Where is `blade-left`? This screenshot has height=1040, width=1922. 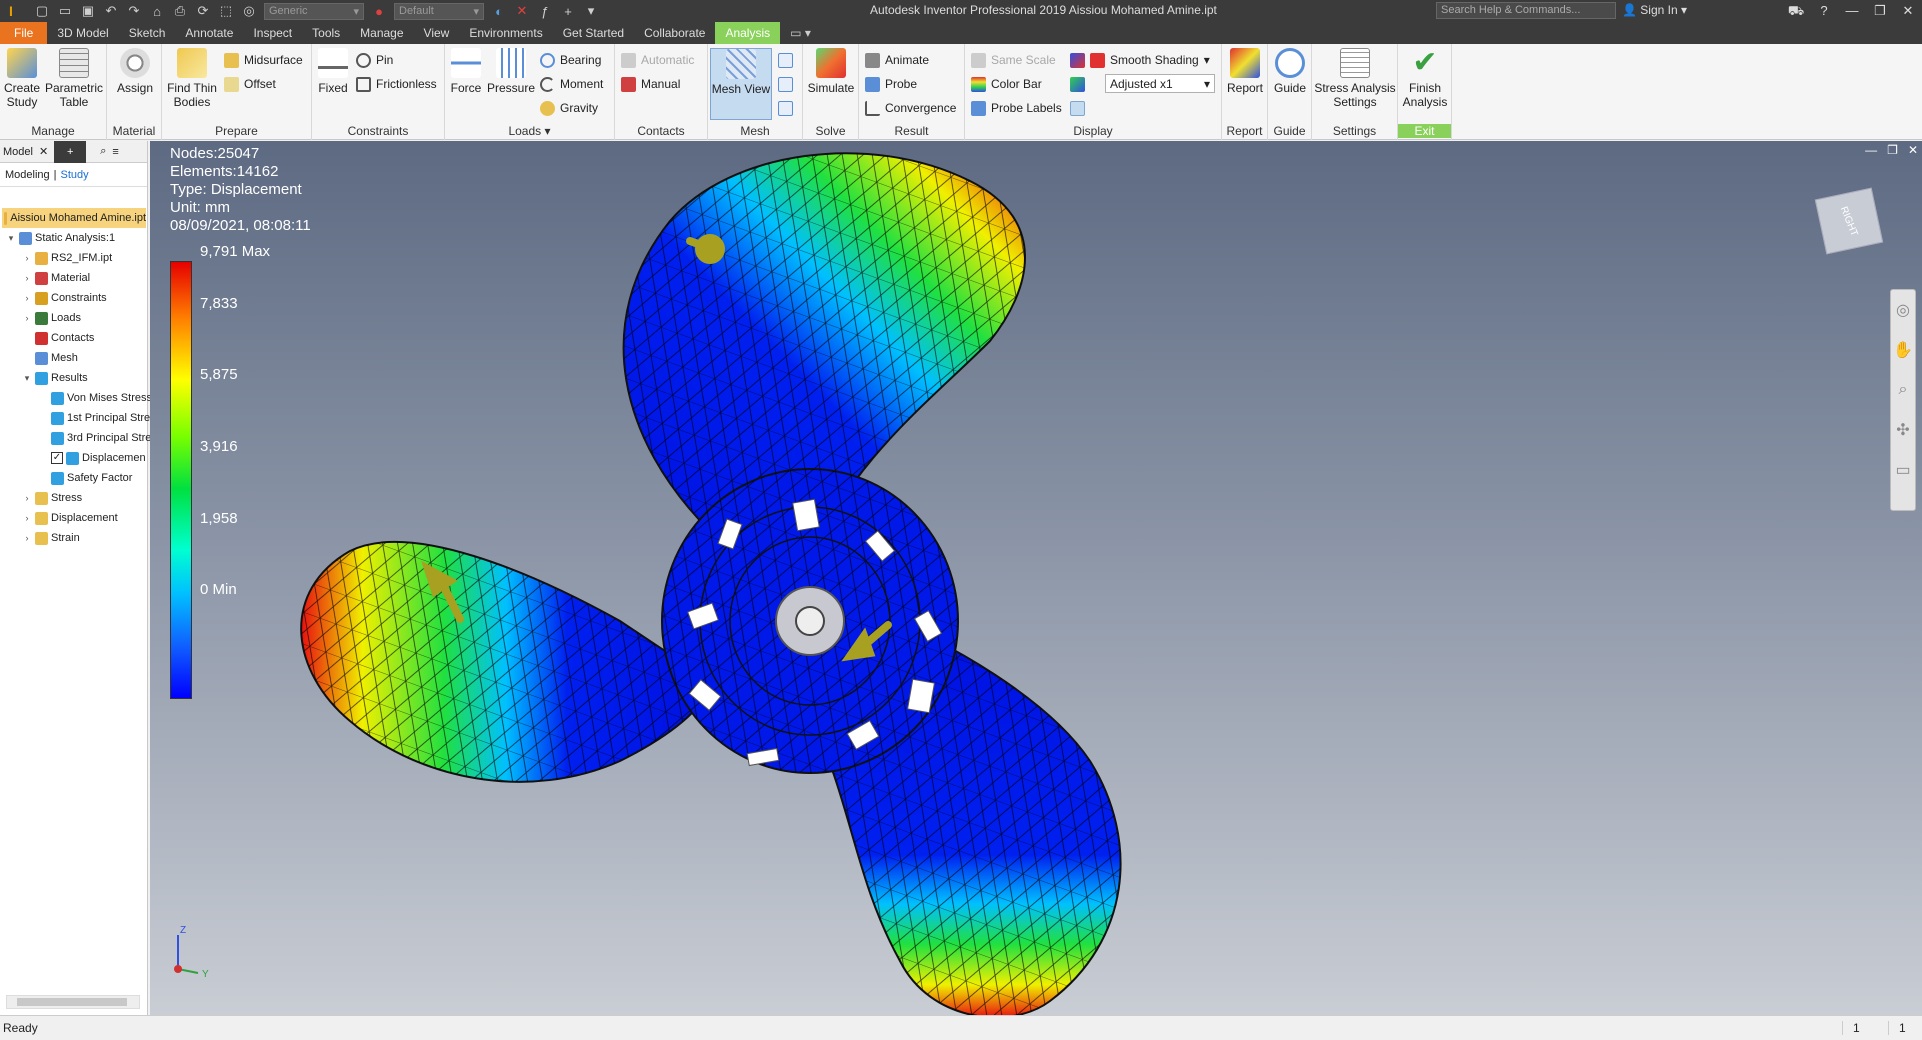 blade-left is located at coordinates (506, 661).